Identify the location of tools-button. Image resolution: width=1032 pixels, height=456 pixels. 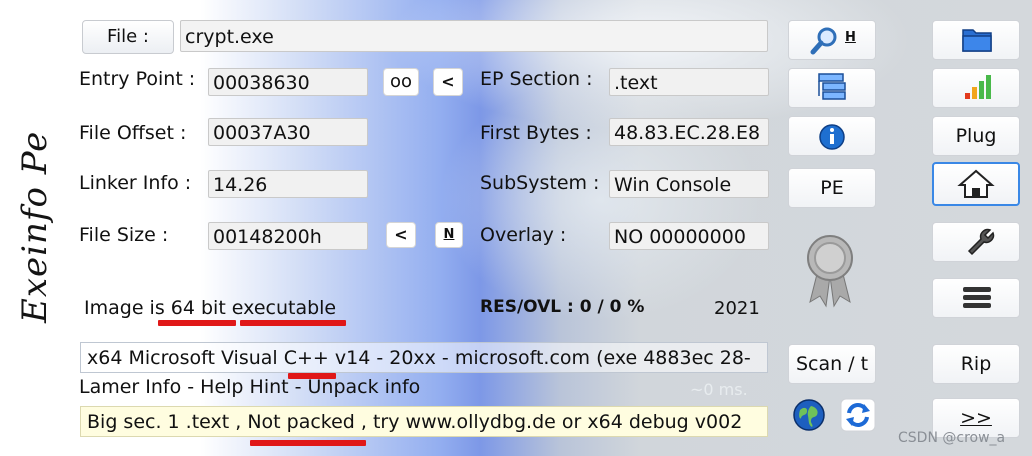
(976, 242).